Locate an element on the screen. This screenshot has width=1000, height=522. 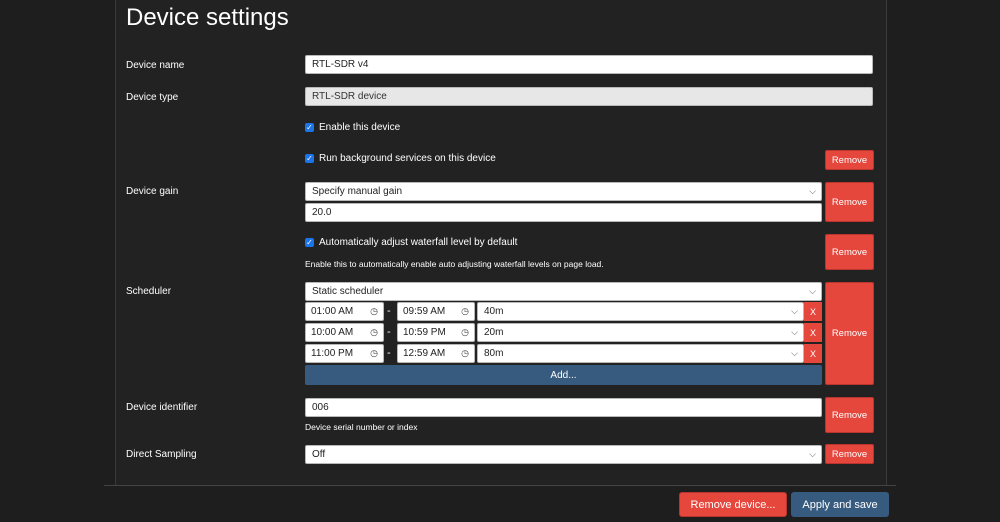
schedule-profile-select: 80m ⌵ is located at coordinates (640, 353).